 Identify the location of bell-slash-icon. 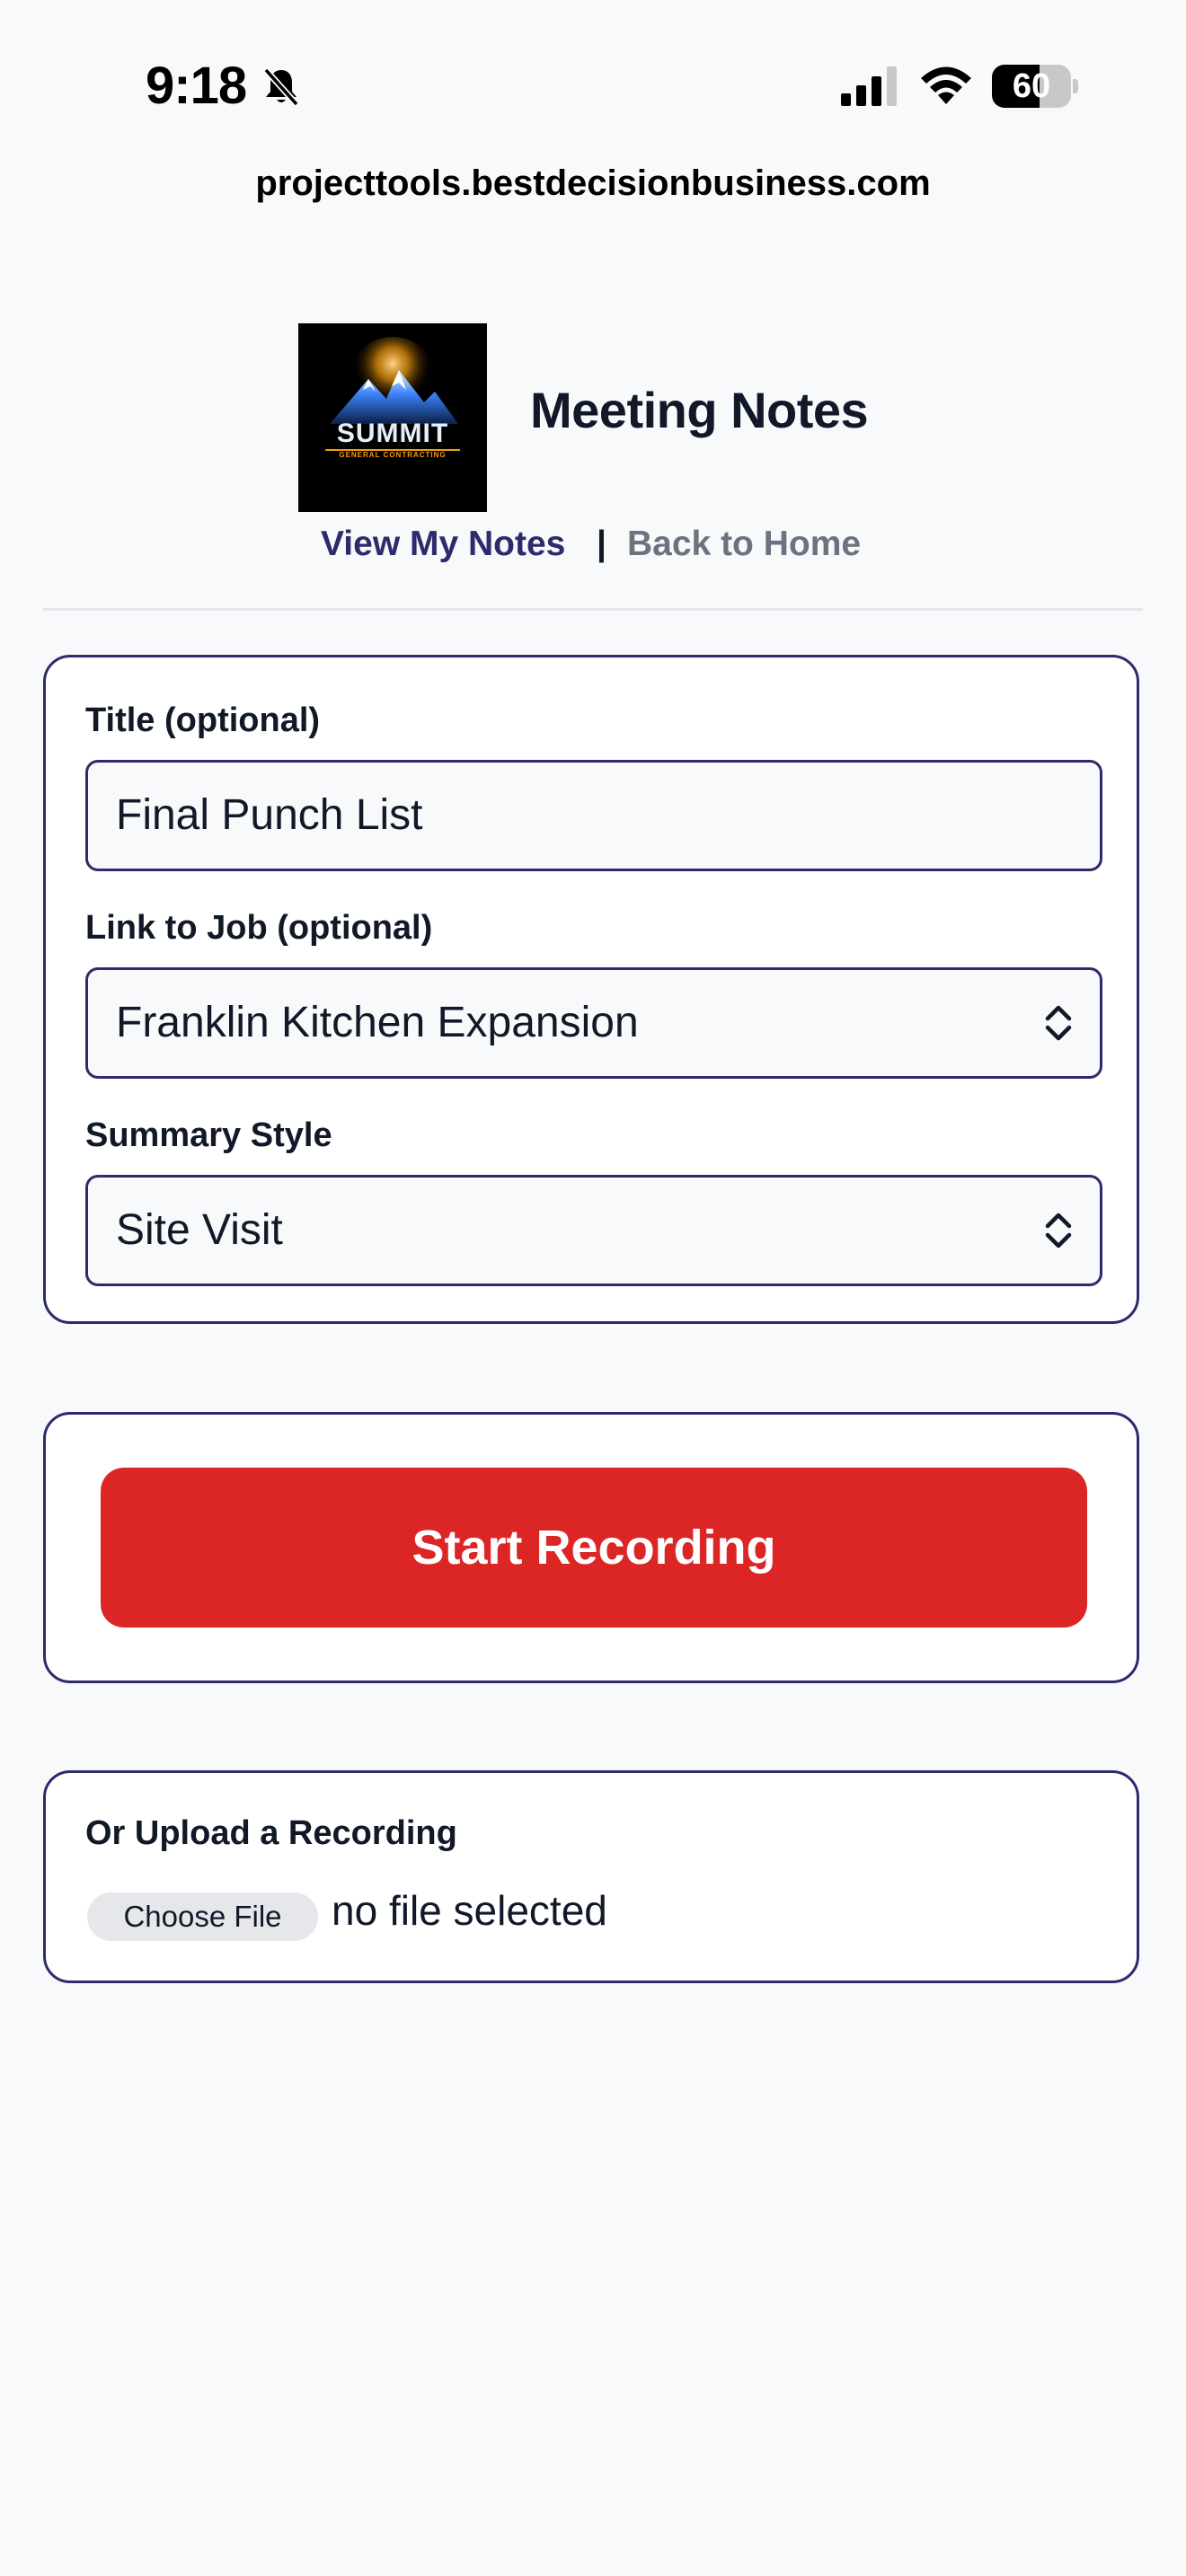
(281, 87).